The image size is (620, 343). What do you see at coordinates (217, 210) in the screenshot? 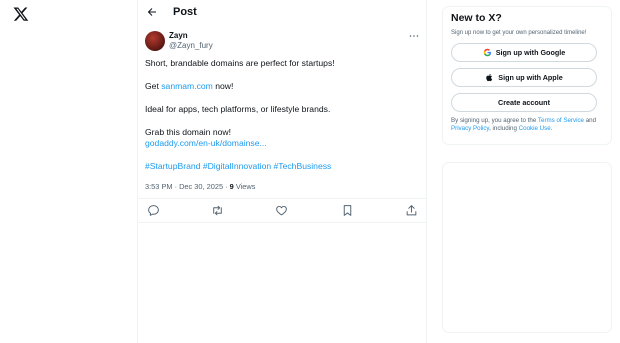
I see `repost-icon` at bounding box center [217, 210].